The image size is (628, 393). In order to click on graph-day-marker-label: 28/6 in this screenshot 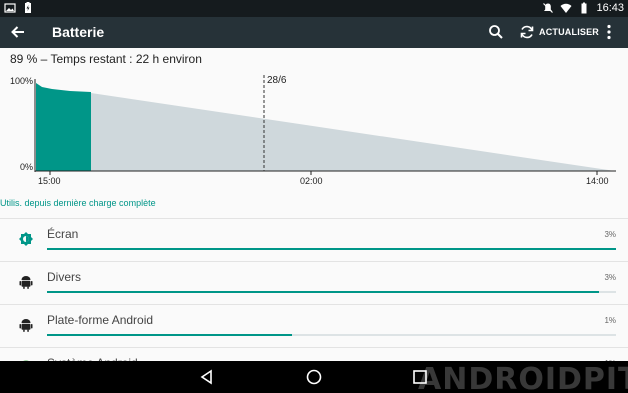, I will do `click(277, 80)`.